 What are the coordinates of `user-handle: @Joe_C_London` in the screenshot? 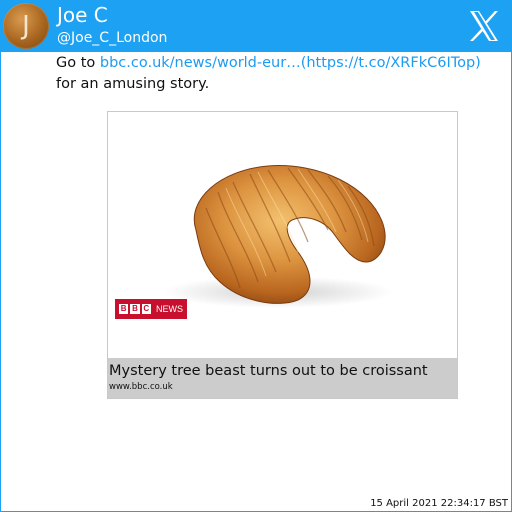 It's located at (112, 38).